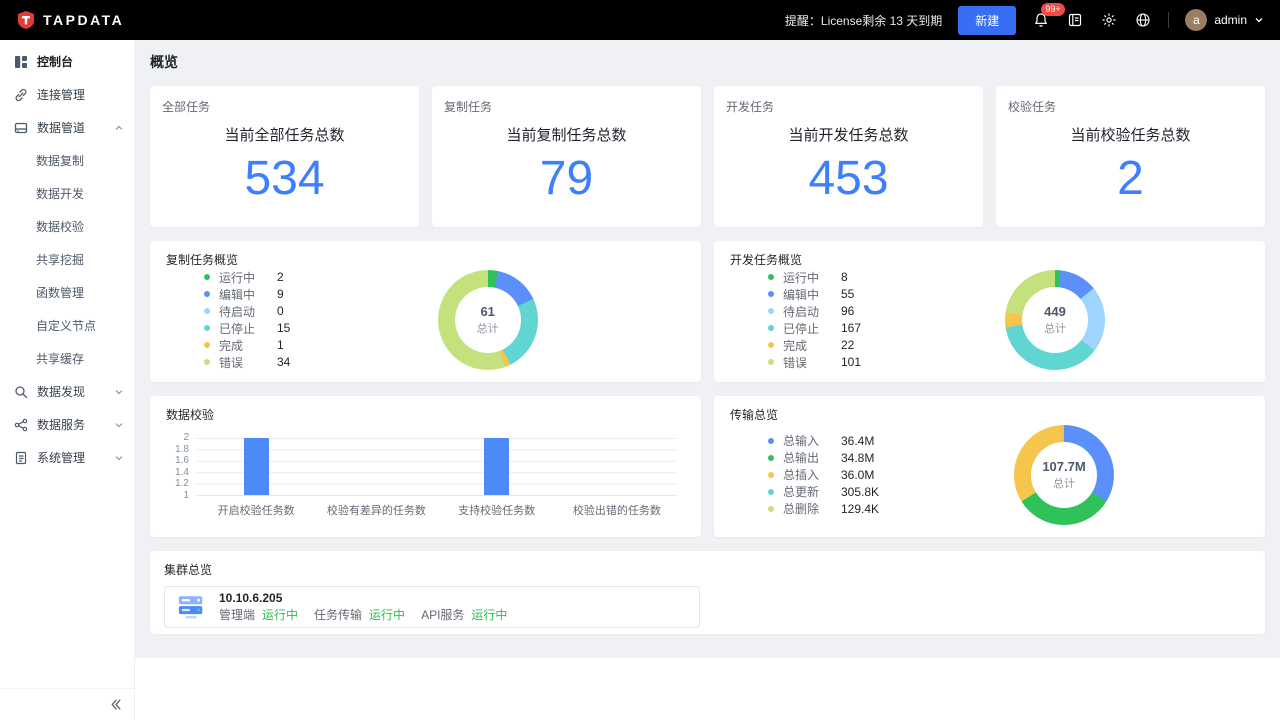  I want to click on legend-value: 34.8M, so click(858, 457).